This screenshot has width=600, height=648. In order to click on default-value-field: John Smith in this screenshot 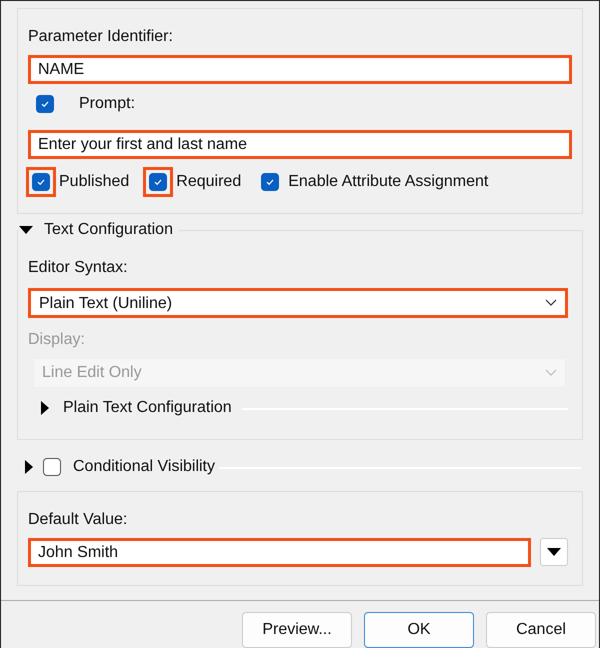, I will do `click(279, 552)`.